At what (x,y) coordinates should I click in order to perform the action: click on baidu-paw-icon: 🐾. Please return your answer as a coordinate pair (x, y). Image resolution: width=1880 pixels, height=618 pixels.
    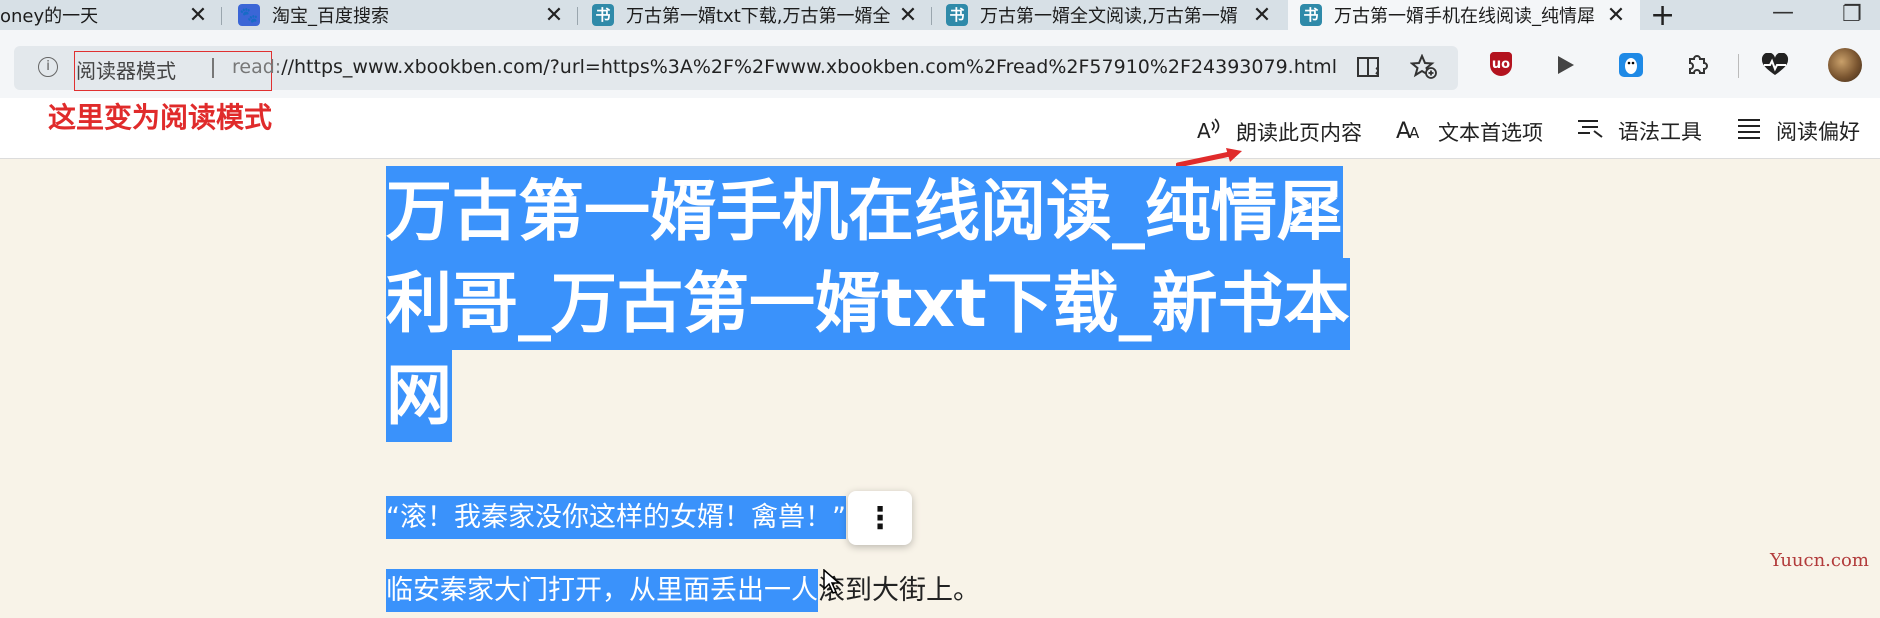
    Looking at the image, I should click on (249, 15).